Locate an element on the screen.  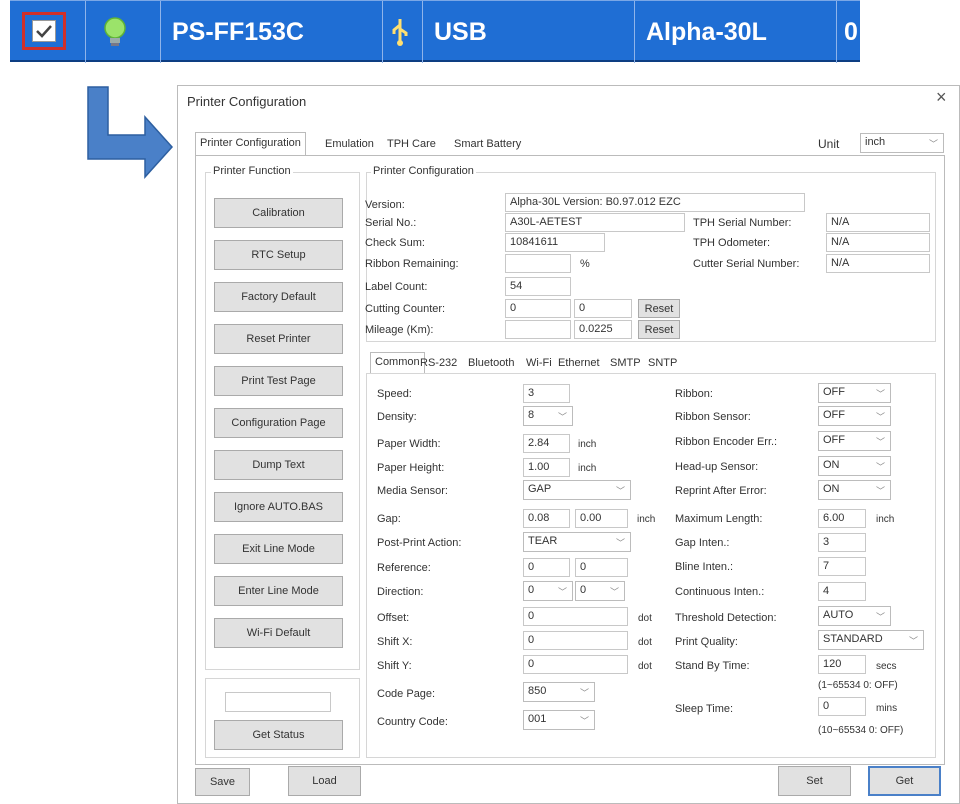
unit-label: Unit is located at coordinates (829, 144).